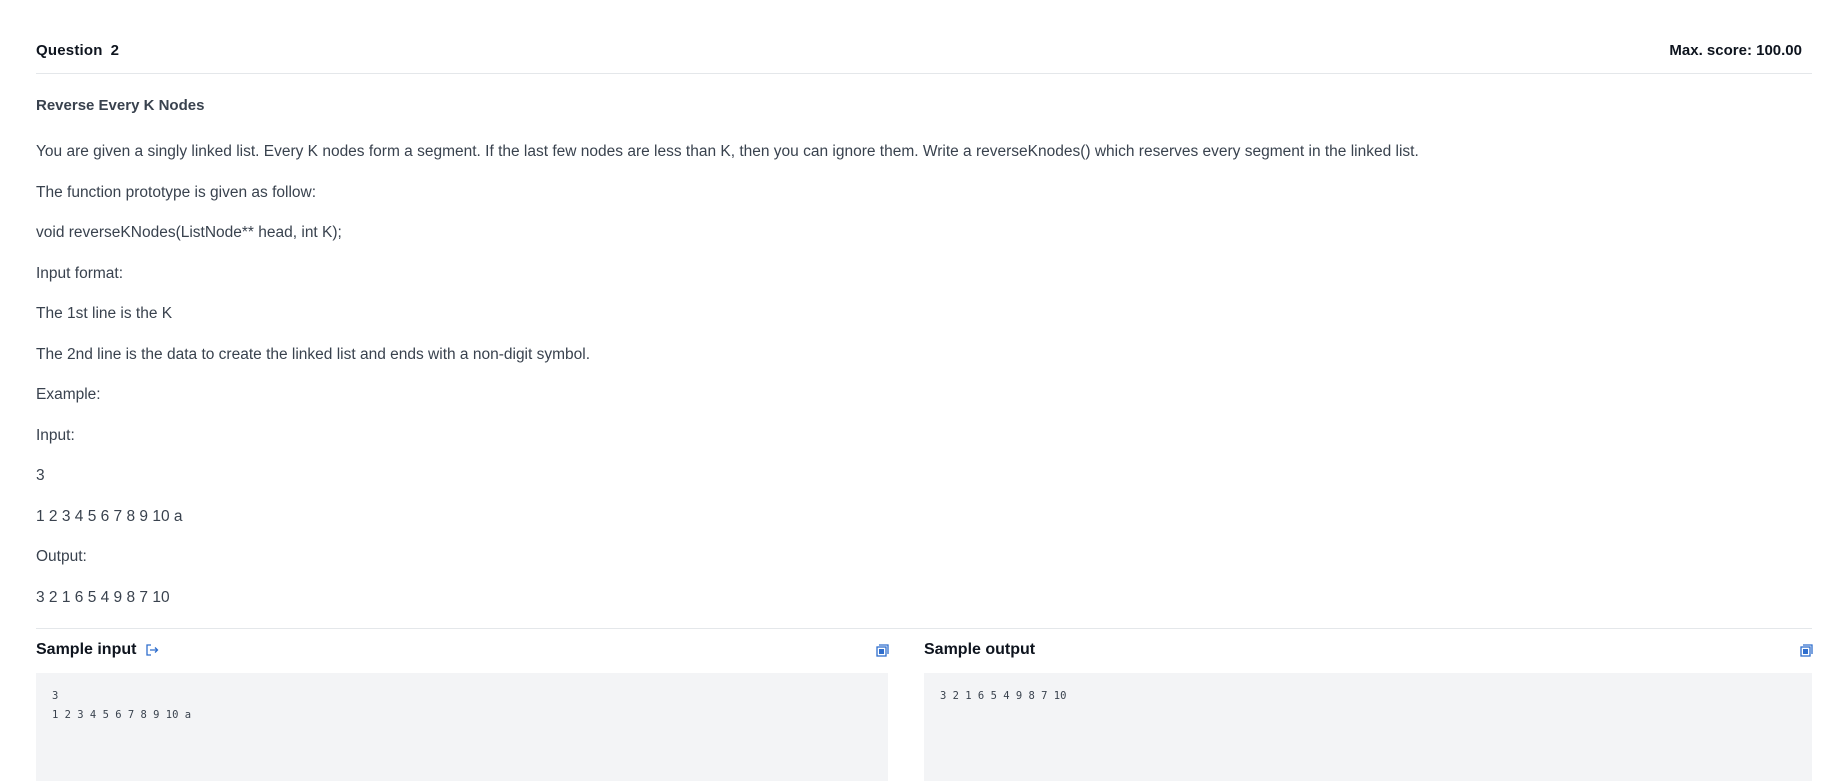 The height and width of the screenshot is (781, 1836). What do you see at coordinates (115, 50) in the screenshot?
I see `question-number: 2` at bounding box center [115, 50].